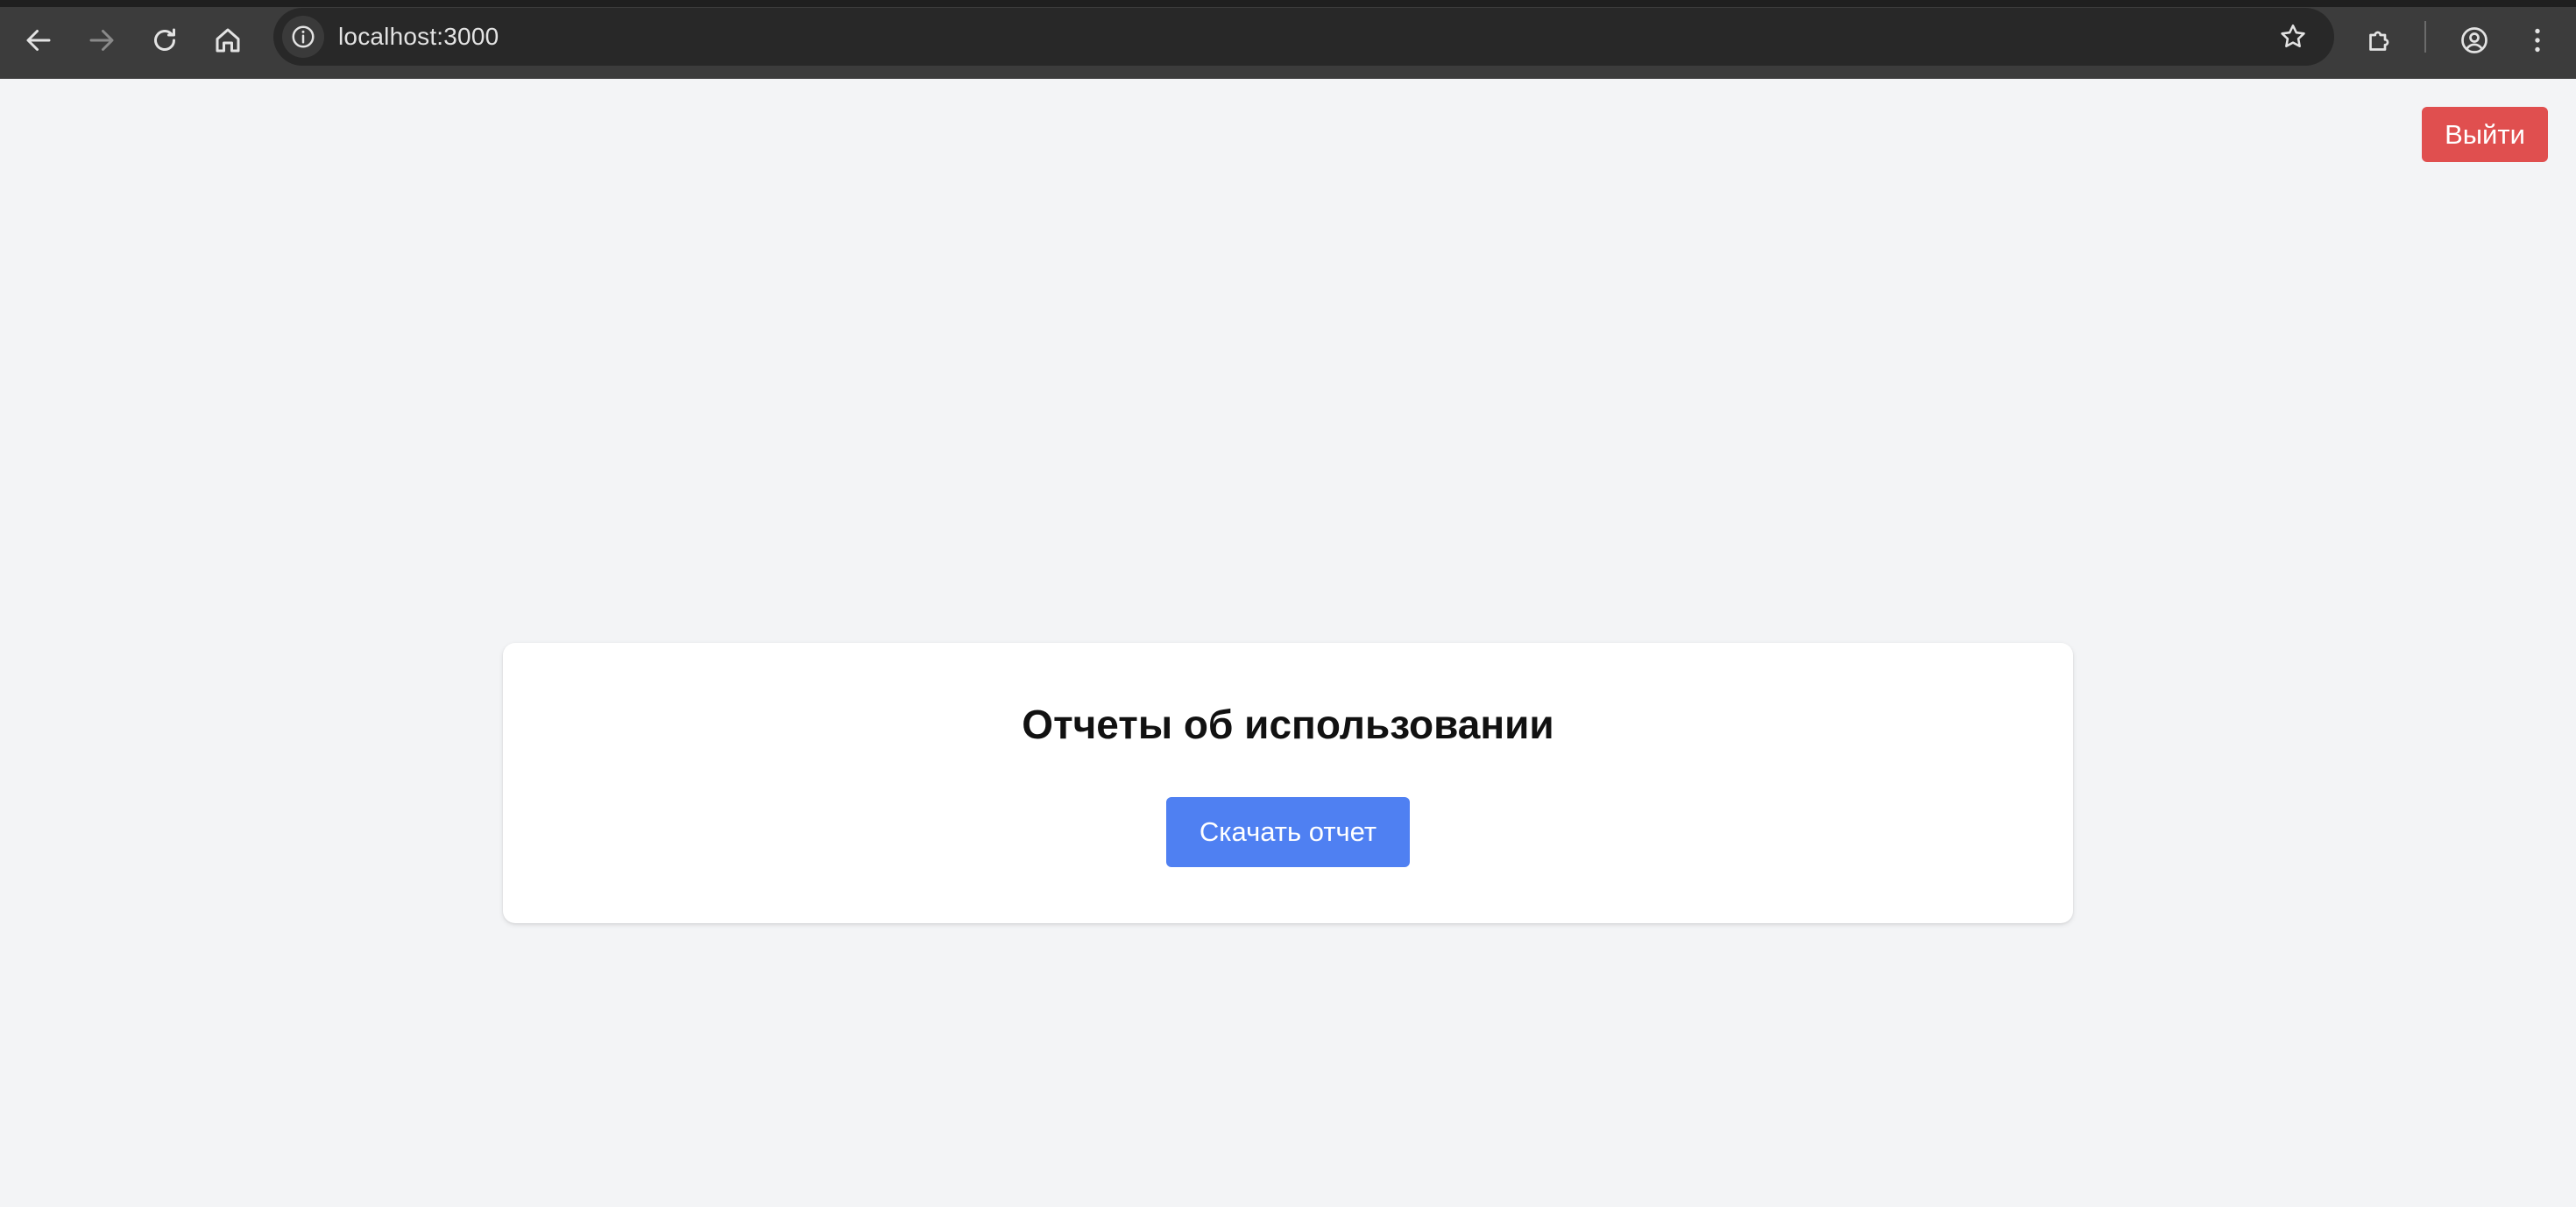  I want to click on account-icon, so click(2474, 40).